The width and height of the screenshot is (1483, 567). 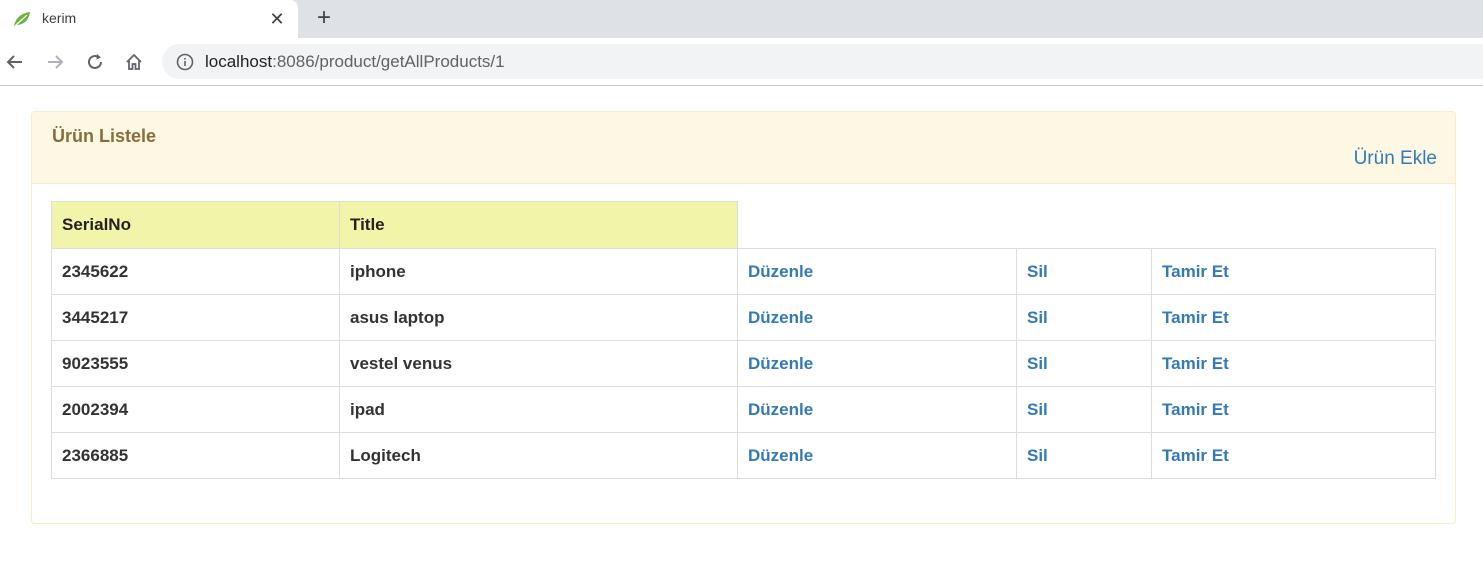 What do you see at coordinates (59, 18) in the screenshot?
I see `tab-title: kerim` at bounding box center [59, 18].